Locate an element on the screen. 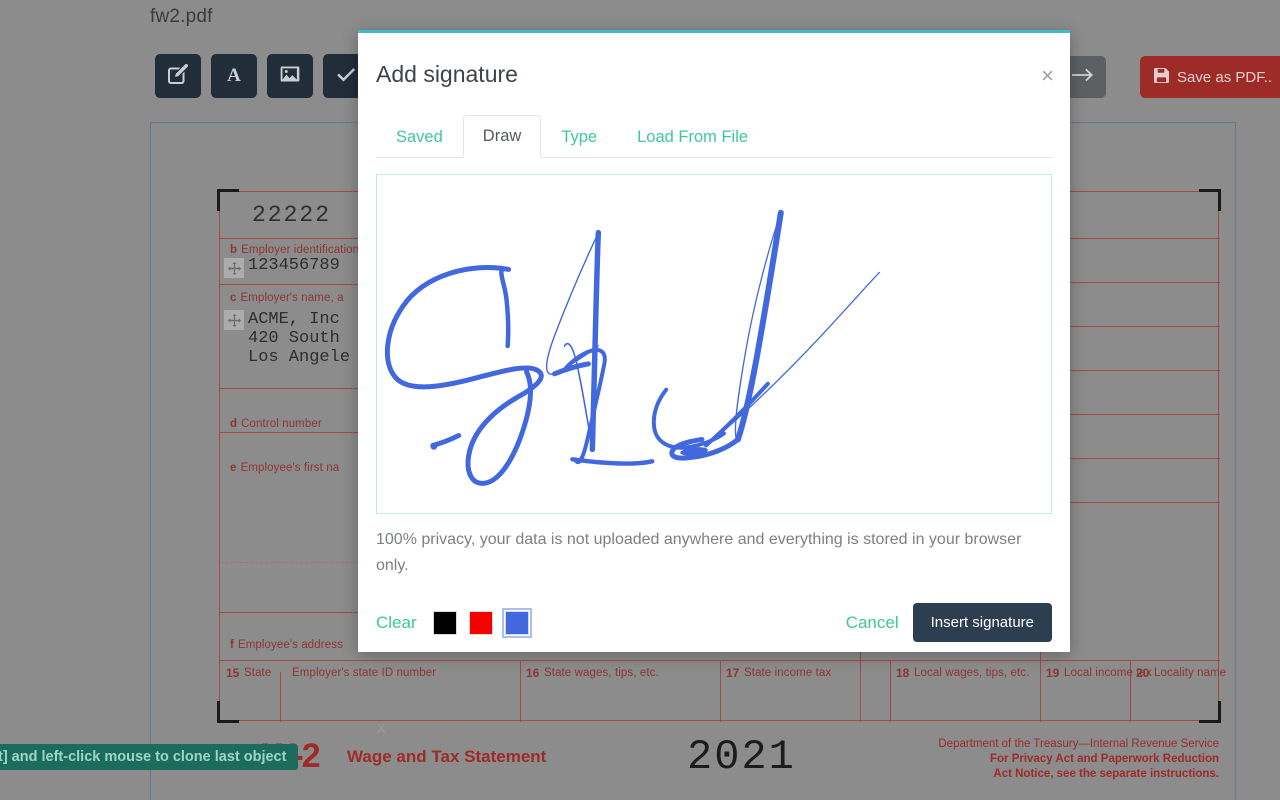 This screenshot has width=1280, height=800. document-title: fw2.pdf is located at coordinates (181, 16).